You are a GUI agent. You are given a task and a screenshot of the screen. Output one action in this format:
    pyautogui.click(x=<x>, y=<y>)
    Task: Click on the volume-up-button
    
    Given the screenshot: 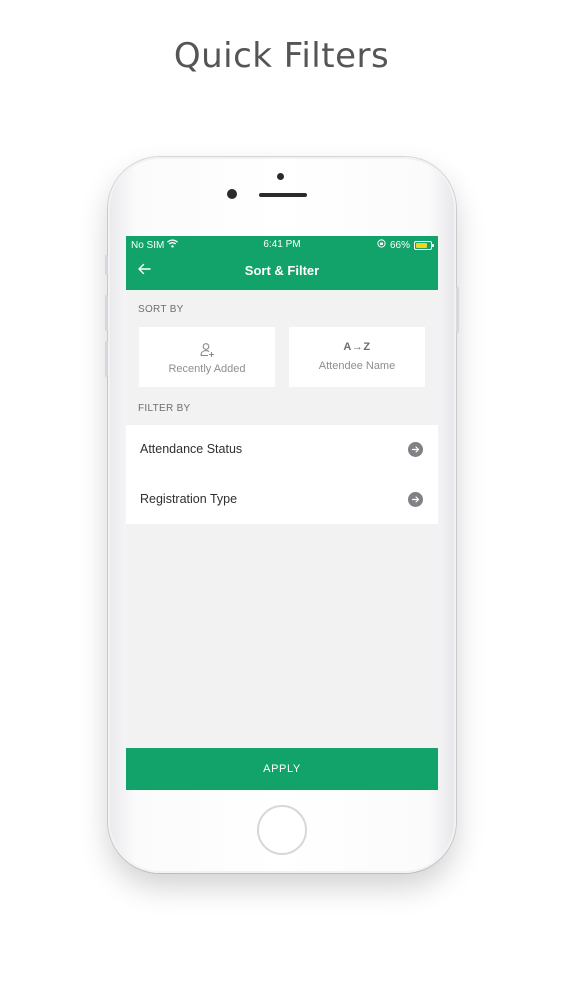 What is the action you would take?
    pyautogui.click(x=106, y=313)
    